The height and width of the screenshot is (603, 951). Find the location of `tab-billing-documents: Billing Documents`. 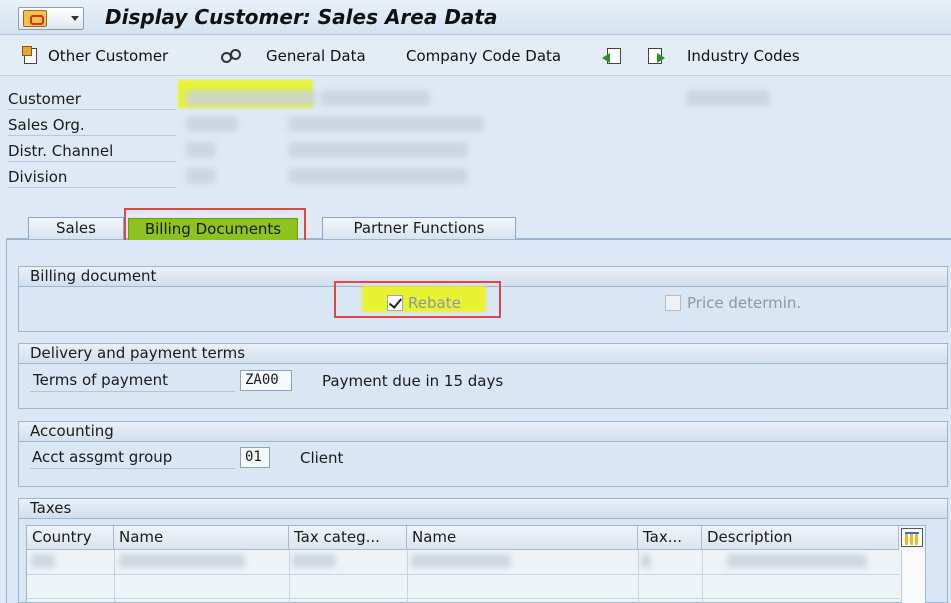

tab-billing-documents: Billing Documents is located at coordinates (213, 229).